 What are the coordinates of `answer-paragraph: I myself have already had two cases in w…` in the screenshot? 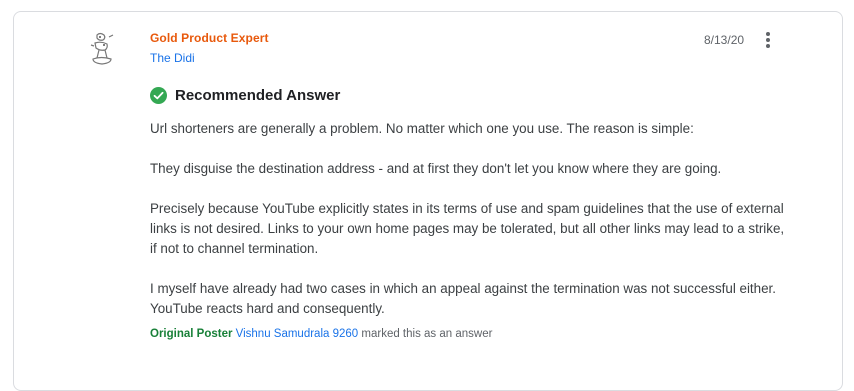 It's located at (463, 298).